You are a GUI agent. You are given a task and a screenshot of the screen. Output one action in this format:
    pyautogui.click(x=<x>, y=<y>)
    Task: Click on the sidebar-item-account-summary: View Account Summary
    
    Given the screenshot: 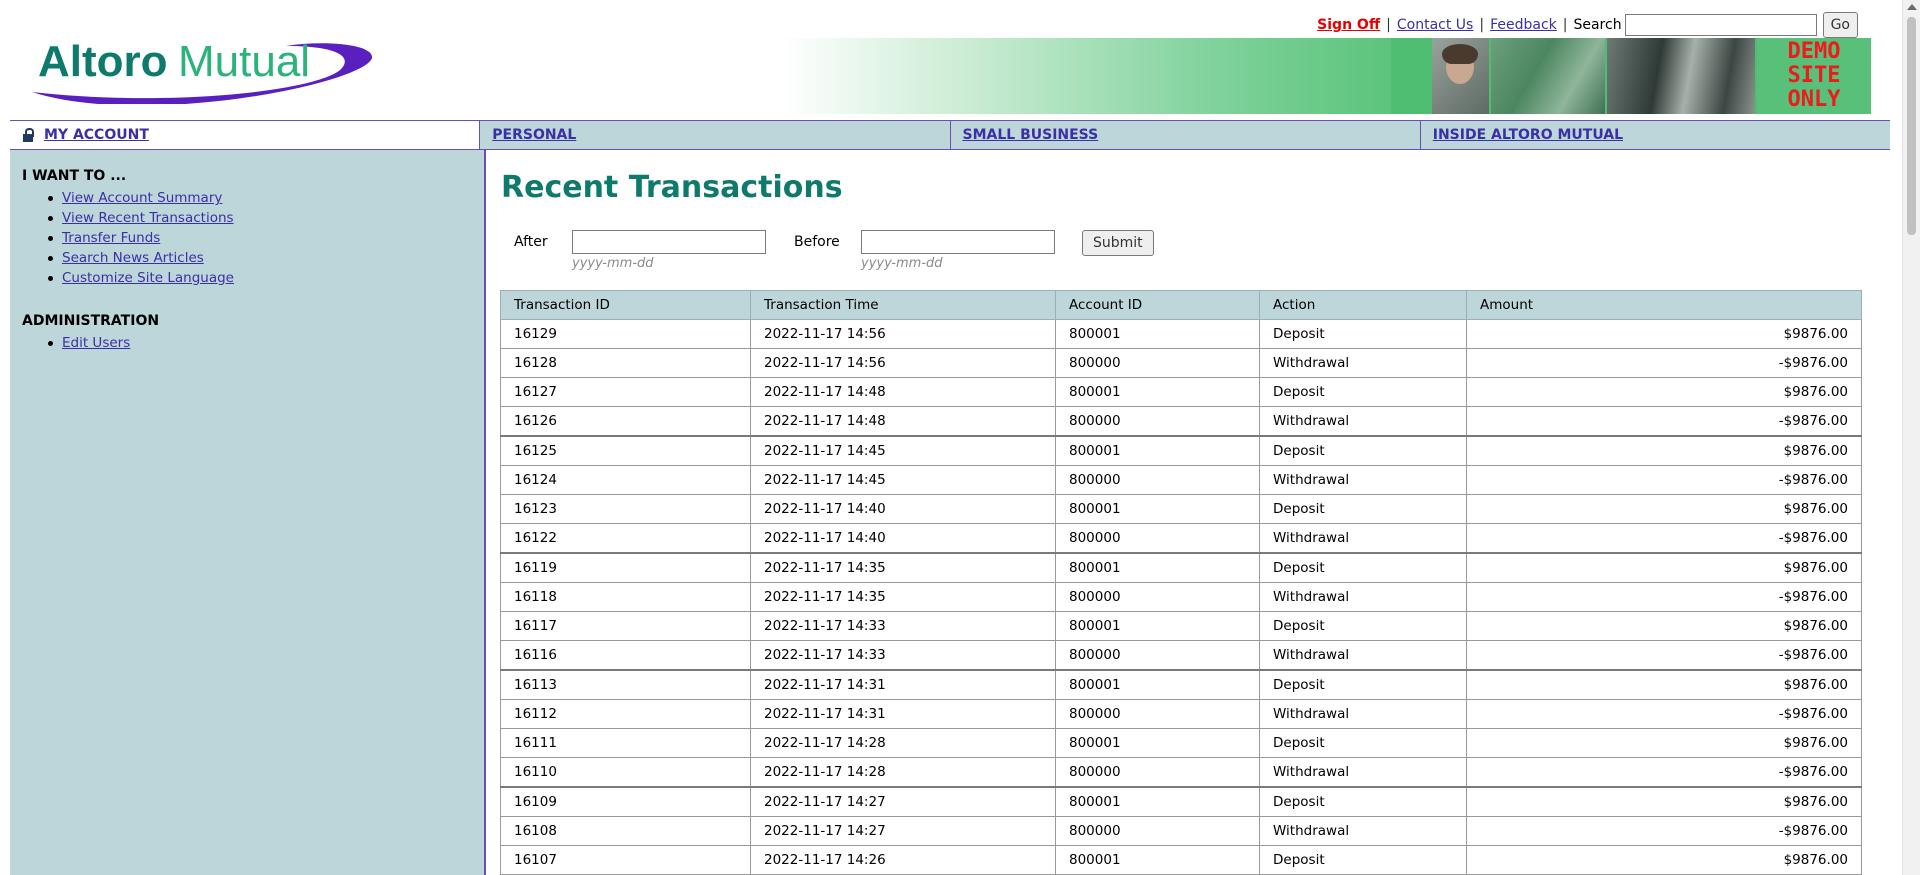 What is the action you would take?
    pyautogui.click(x=142, y=198)
    